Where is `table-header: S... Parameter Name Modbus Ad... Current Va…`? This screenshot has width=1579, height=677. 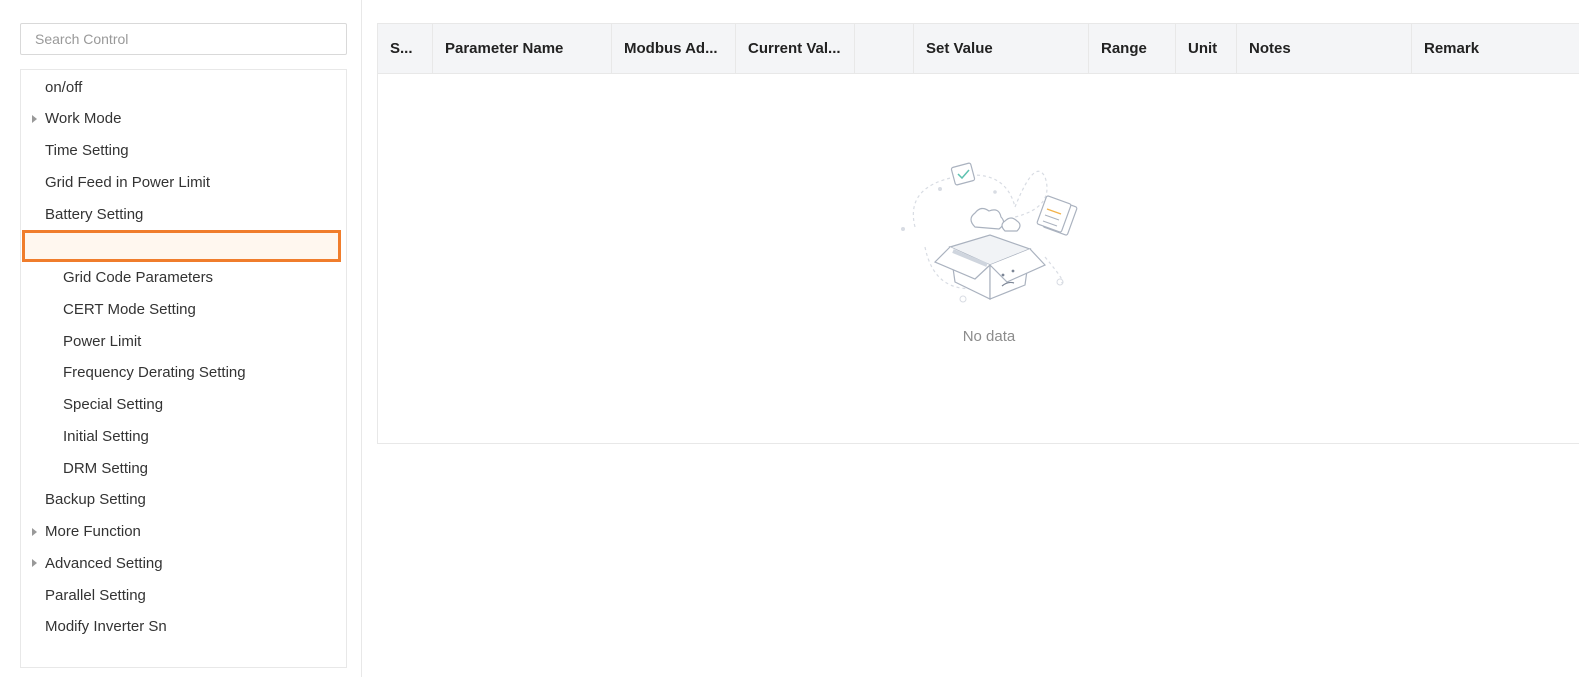
table-header: S... Parameter Name Modbus Ad... Current Va… is located at coordinates (978, 49).